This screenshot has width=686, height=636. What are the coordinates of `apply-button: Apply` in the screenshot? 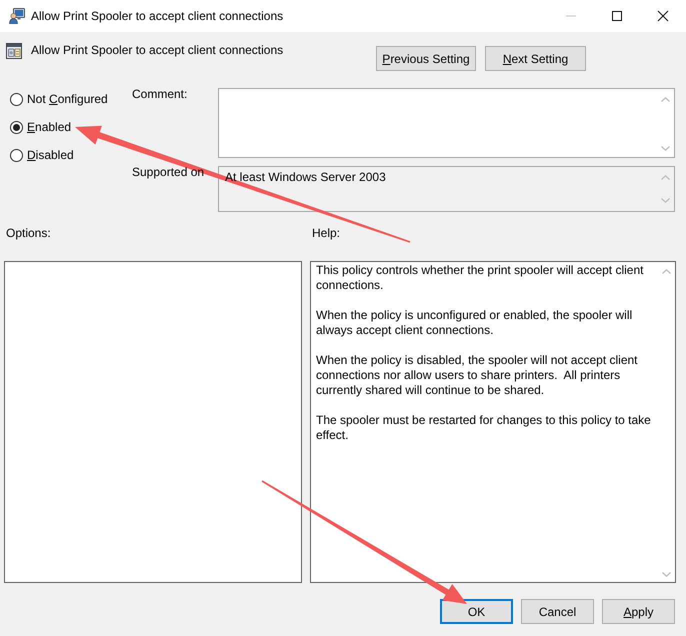 It's located at (638, 611).